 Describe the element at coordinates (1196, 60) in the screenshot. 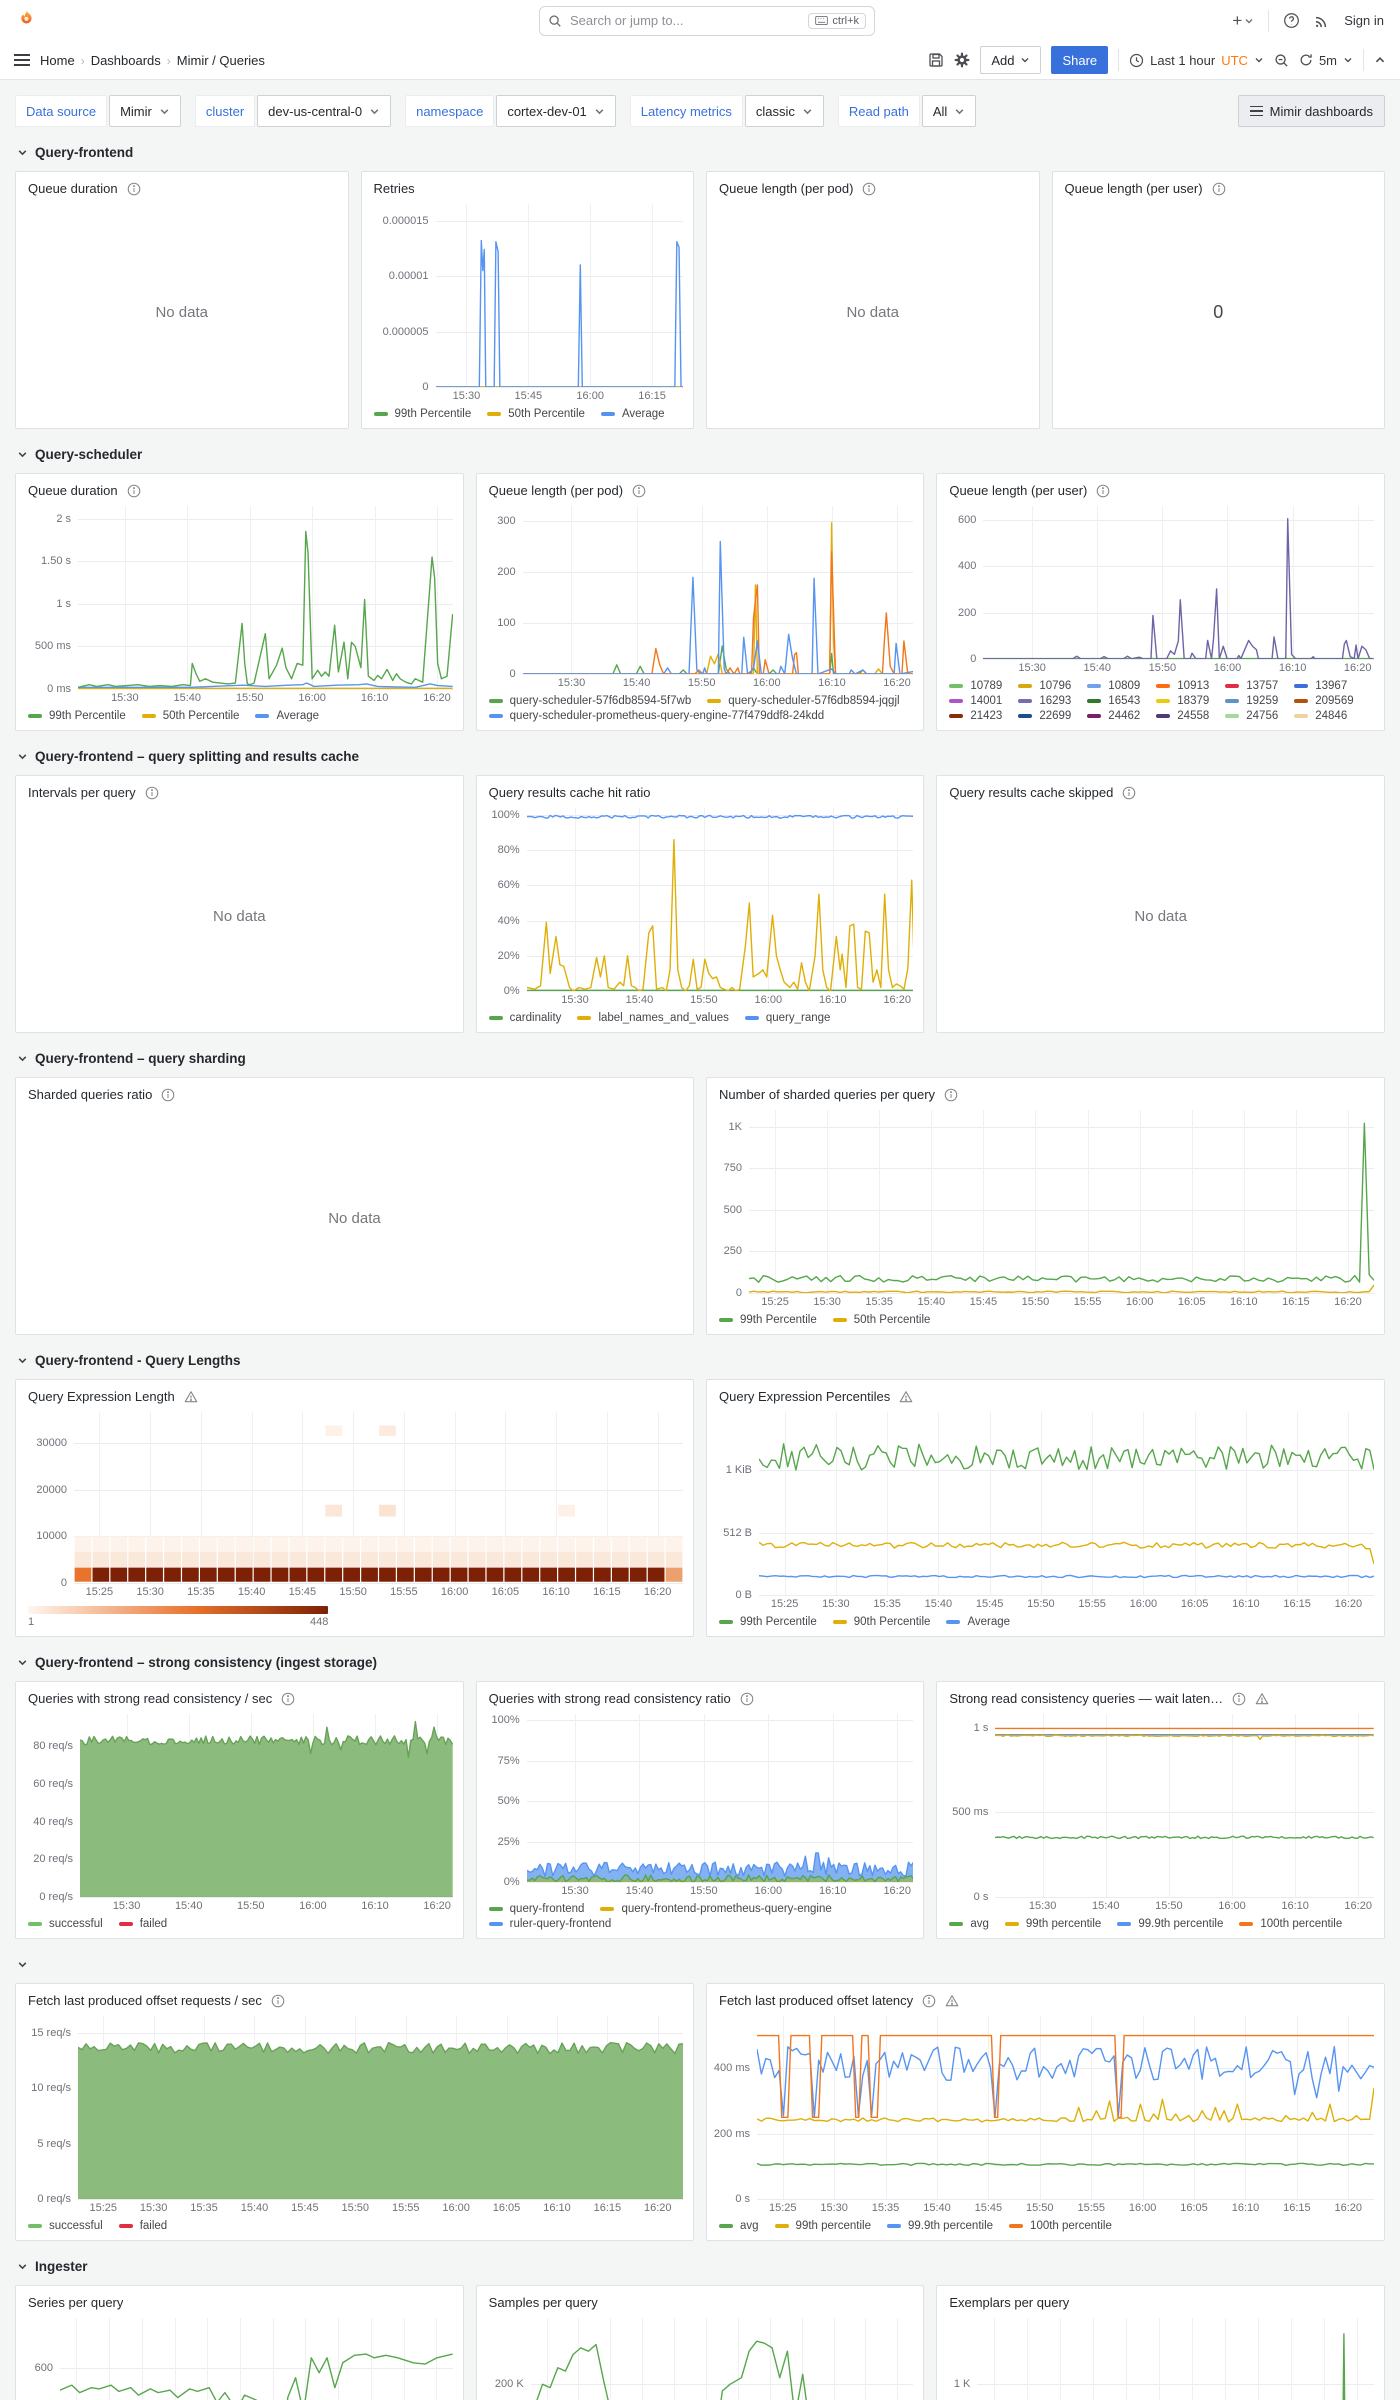

I see `time-range-picker: Last 1 hour UTC` at that location.